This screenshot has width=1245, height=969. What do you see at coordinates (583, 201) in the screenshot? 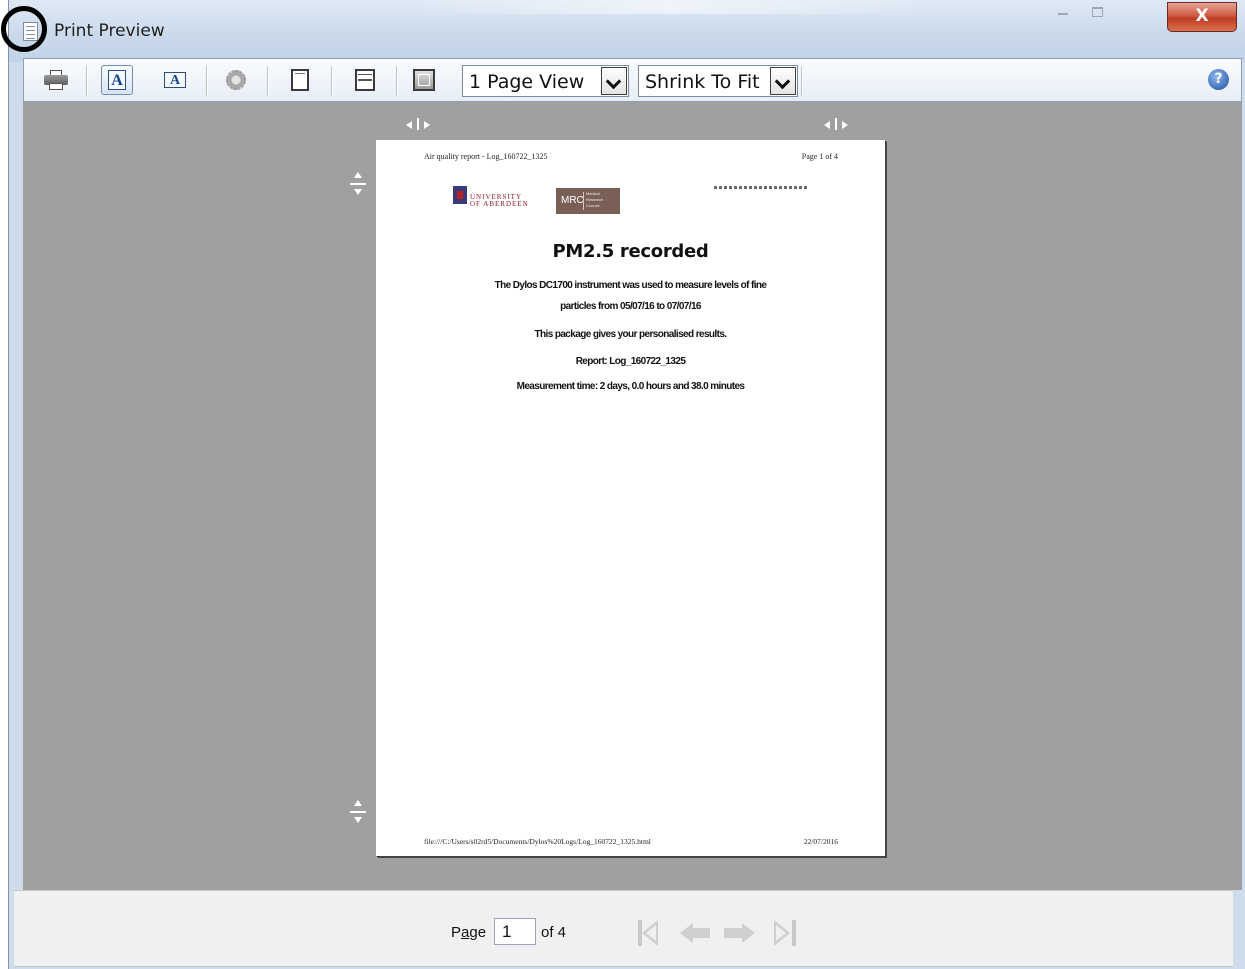
I see `mrc-logo-divider` at bounding box center [583, 201].